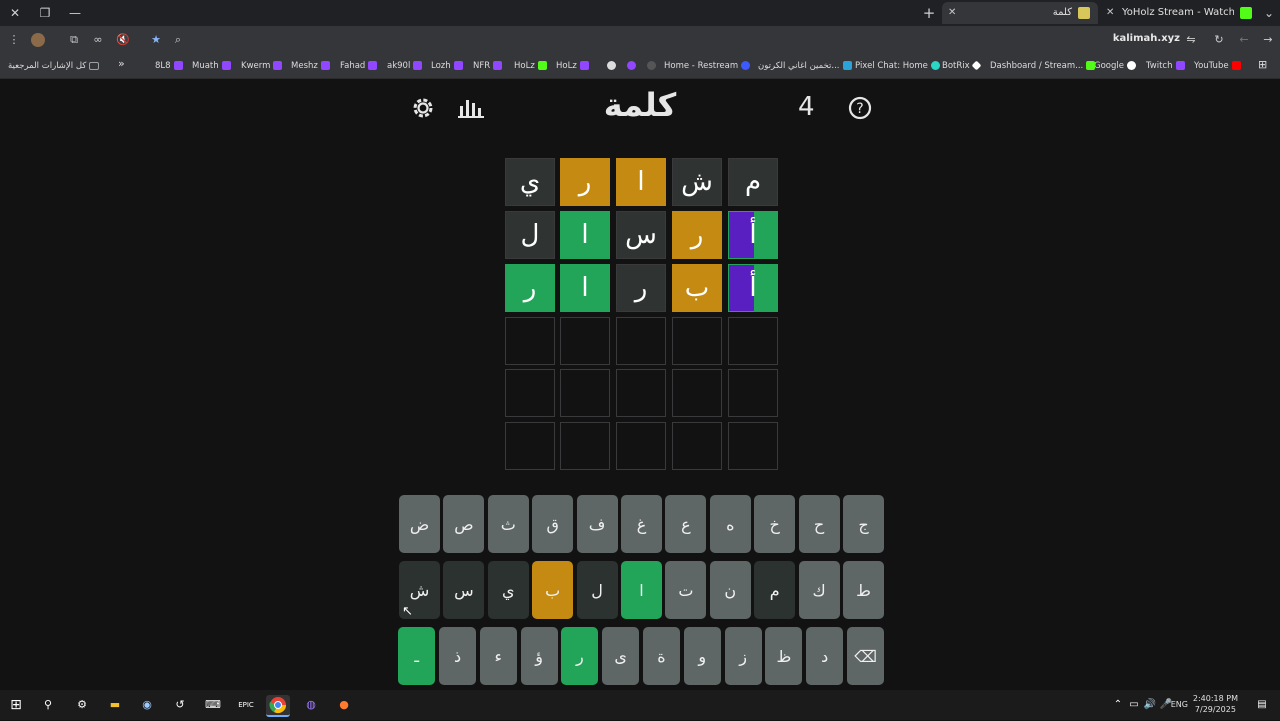 This screenshot has width=1280, height=721. Describe the element at coordinates (406, 66) in the screenshot. I see `bookmark-ak90l: ak90l` at that location.